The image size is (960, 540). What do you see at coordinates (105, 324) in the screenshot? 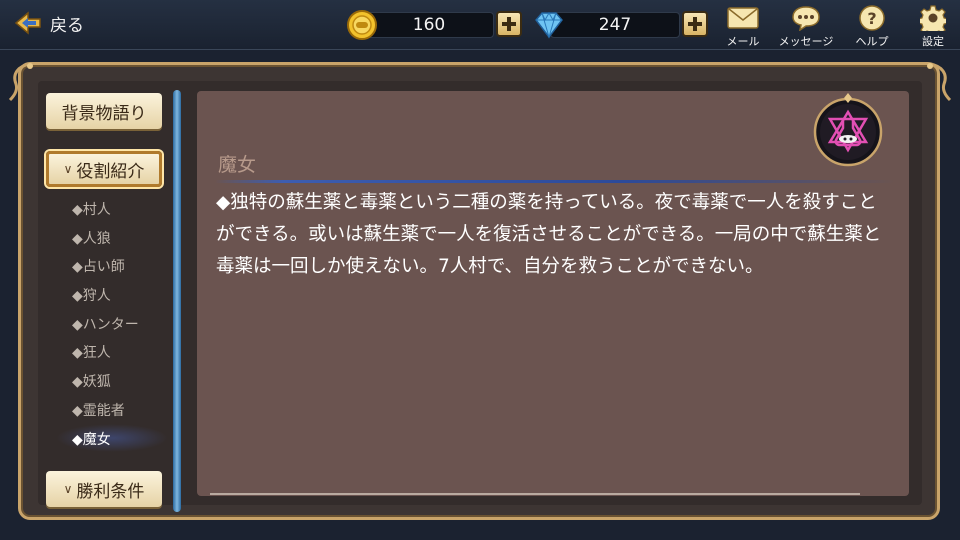
I see `role-item-hunter: ◆ハンター` at bounding box center [105, 324].